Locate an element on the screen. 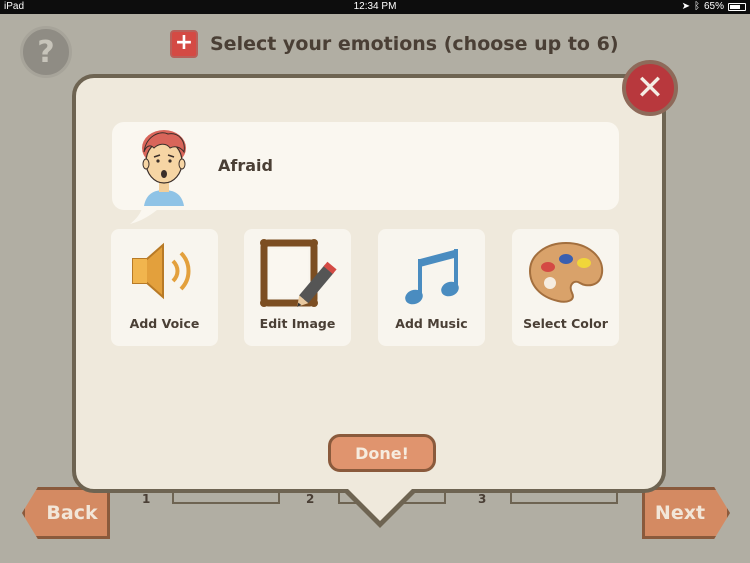 This screenshot has height=563, width=750. help-button: ? is located at coordinates (46, 52).